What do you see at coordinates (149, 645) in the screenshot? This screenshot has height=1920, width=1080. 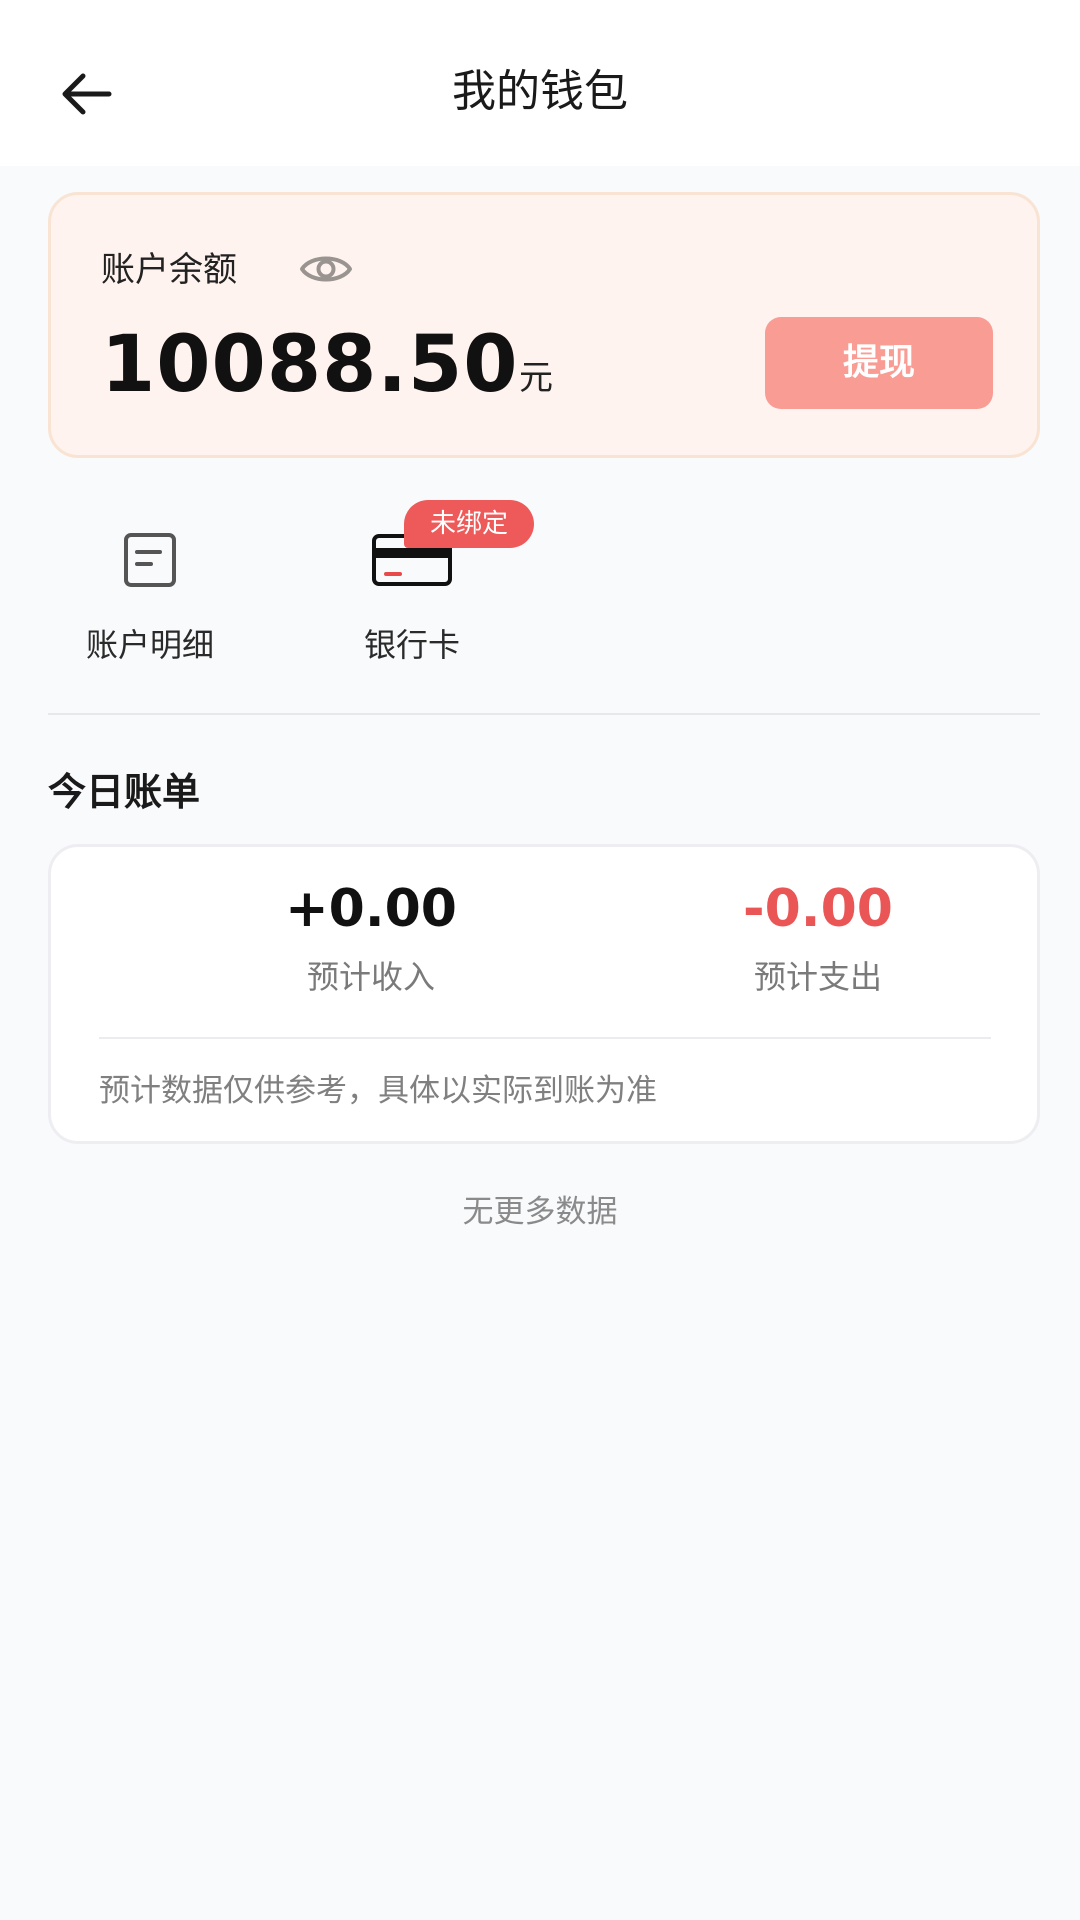 I see `account-detail-label: 账户明细` at bounding box center [149, 645].